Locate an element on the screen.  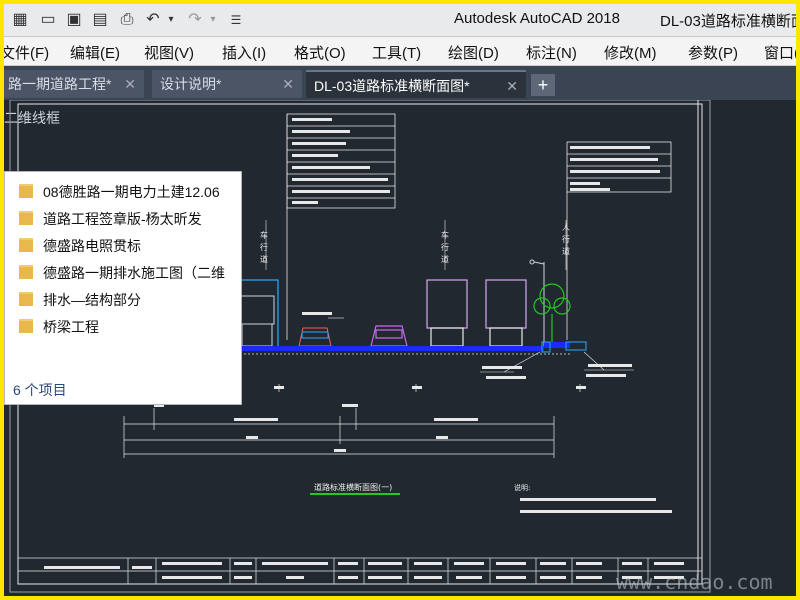
document-tabs: 路一期道路工程* ✕ 设计说明* ✕ DL-03道路标准横断面图* ✕ + is located at coordinates (400, 83).